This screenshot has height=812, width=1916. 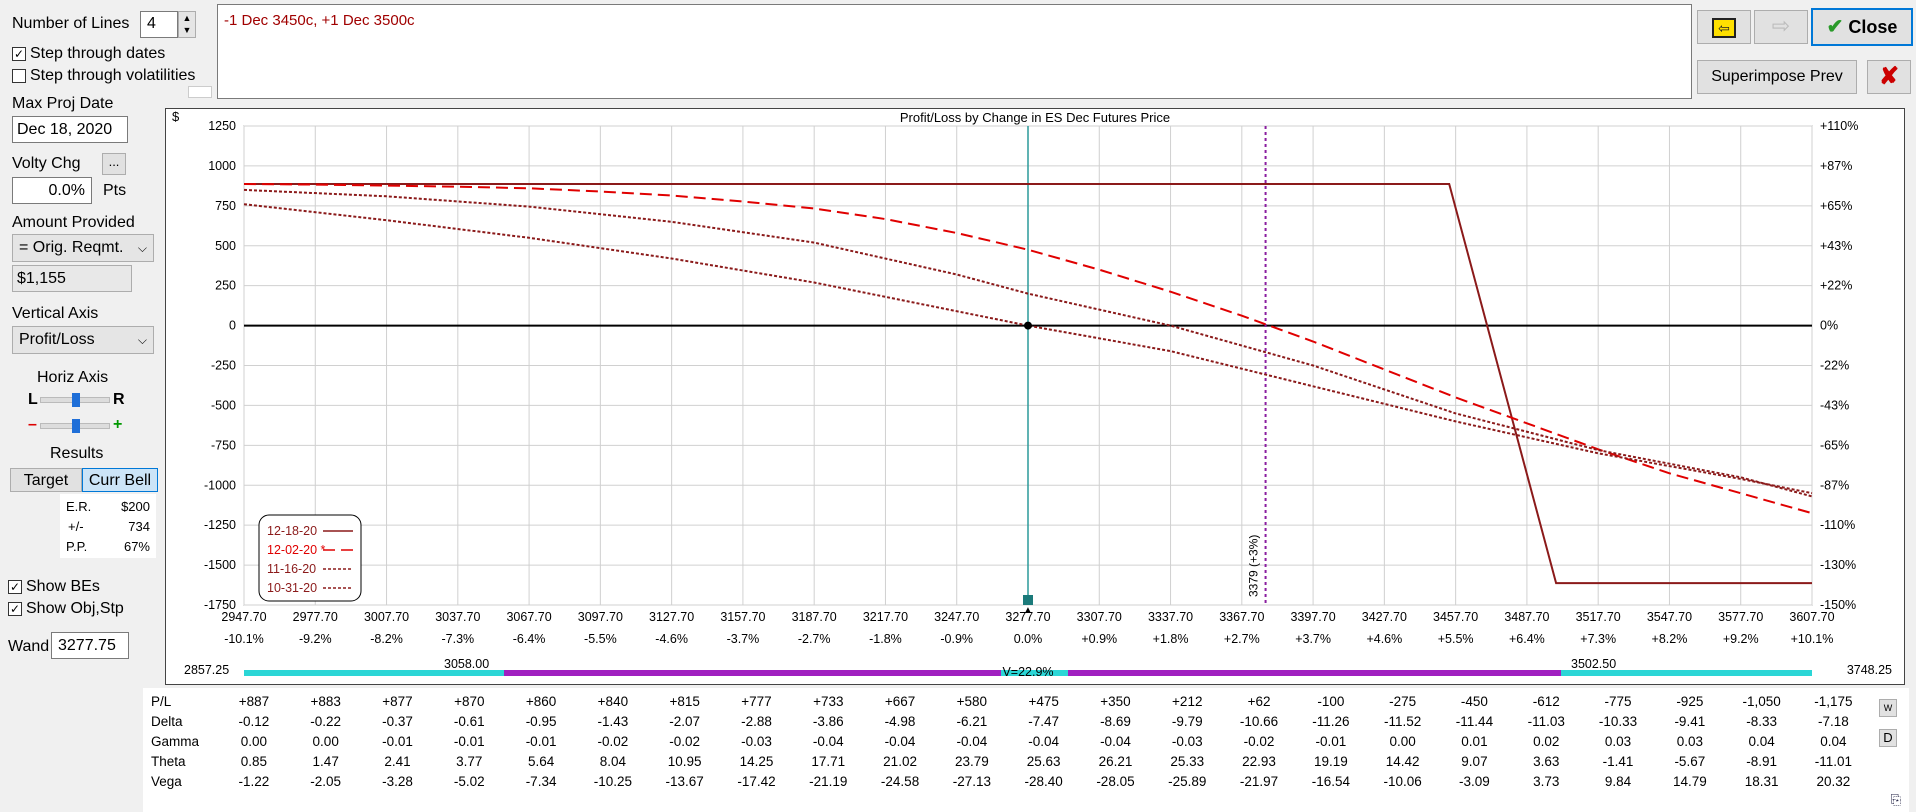 I want to click on superimpose-button: Superimpose Prev, so click(x=1777, y=77).